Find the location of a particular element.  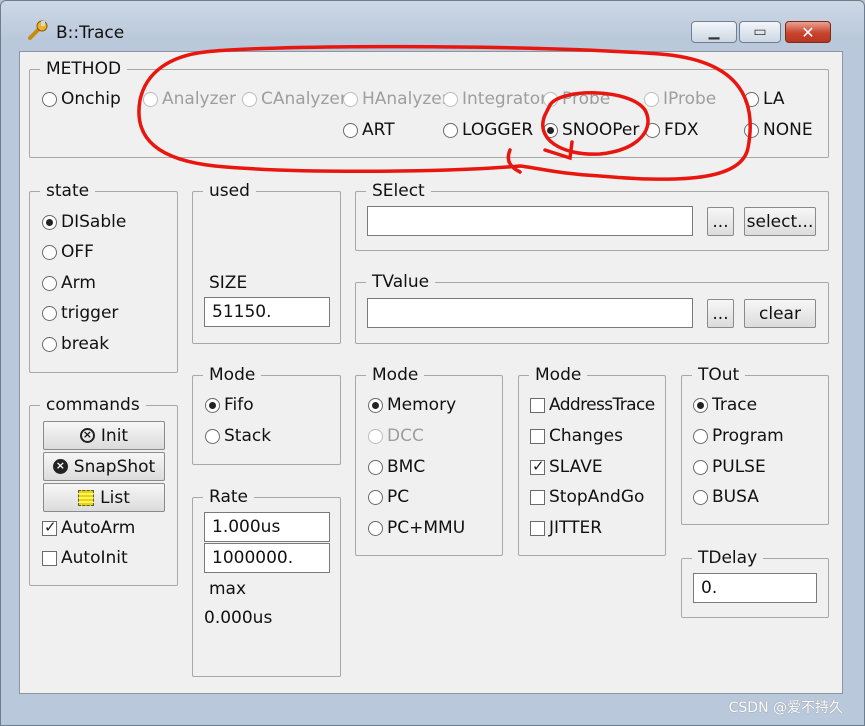

method-fdx-radio: FDX is located at coordinates (672, 130).